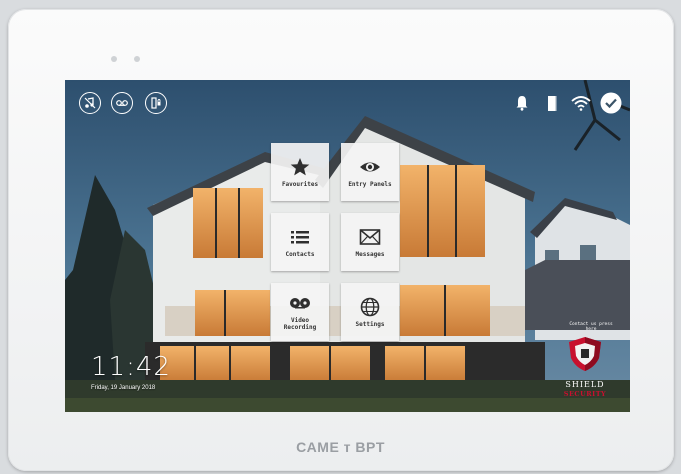  Describe the element at coordinates (611, 103) in the screenshot. I see `check-circle-icon` at that location.